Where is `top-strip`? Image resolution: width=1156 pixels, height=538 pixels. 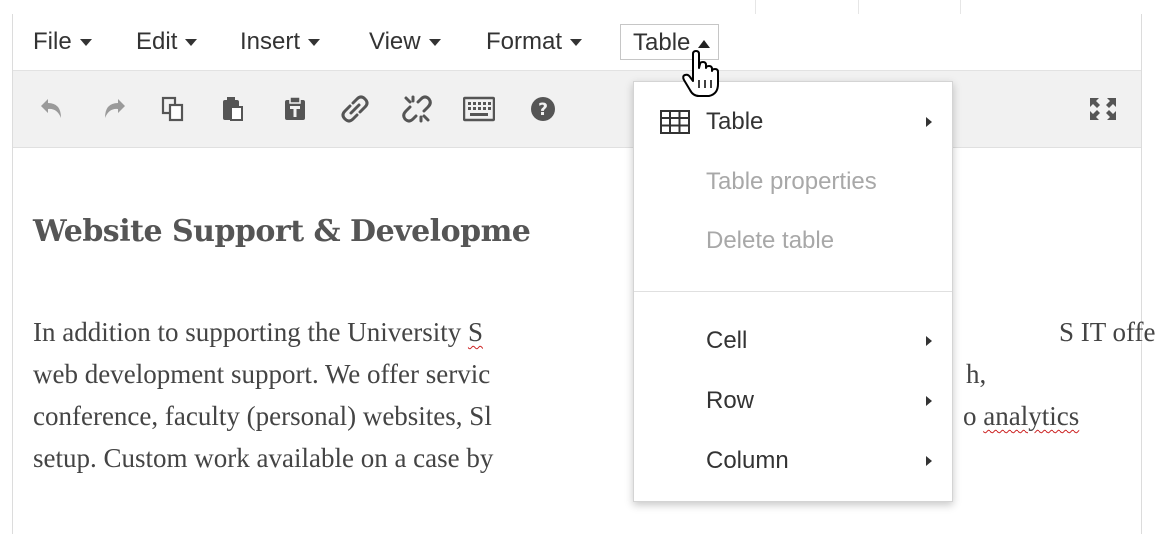 top-strip is located at coordinates (578, 7).